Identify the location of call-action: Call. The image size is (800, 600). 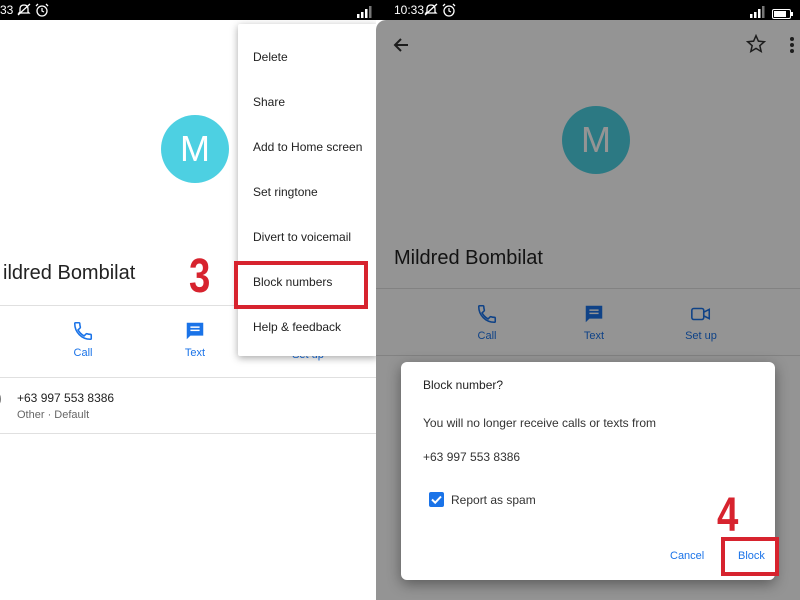
(83, 339).